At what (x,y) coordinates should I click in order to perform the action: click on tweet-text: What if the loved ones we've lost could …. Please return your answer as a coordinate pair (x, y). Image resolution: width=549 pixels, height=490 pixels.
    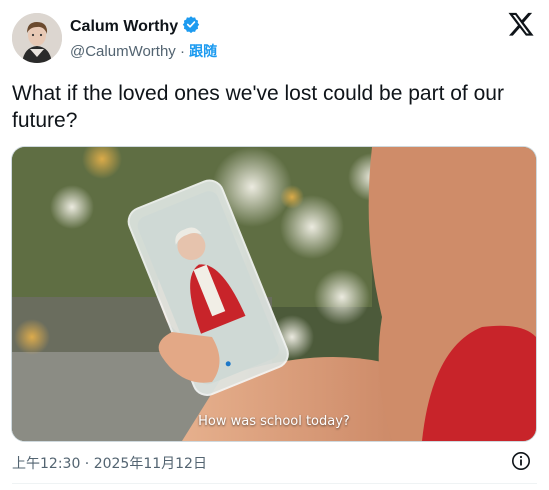
    Looking at the image, I should click on (258, 107).